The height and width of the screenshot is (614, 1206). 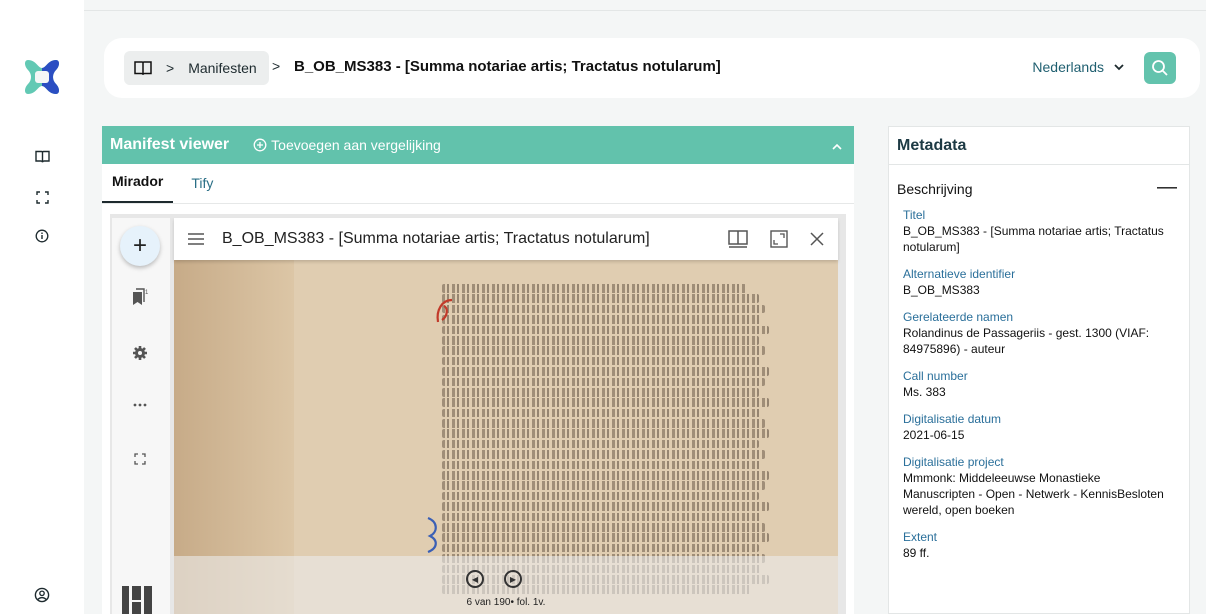 I want to click on metadata-item: Digitalisatie datum 2021-06-15, so click(x=1039, y=427).